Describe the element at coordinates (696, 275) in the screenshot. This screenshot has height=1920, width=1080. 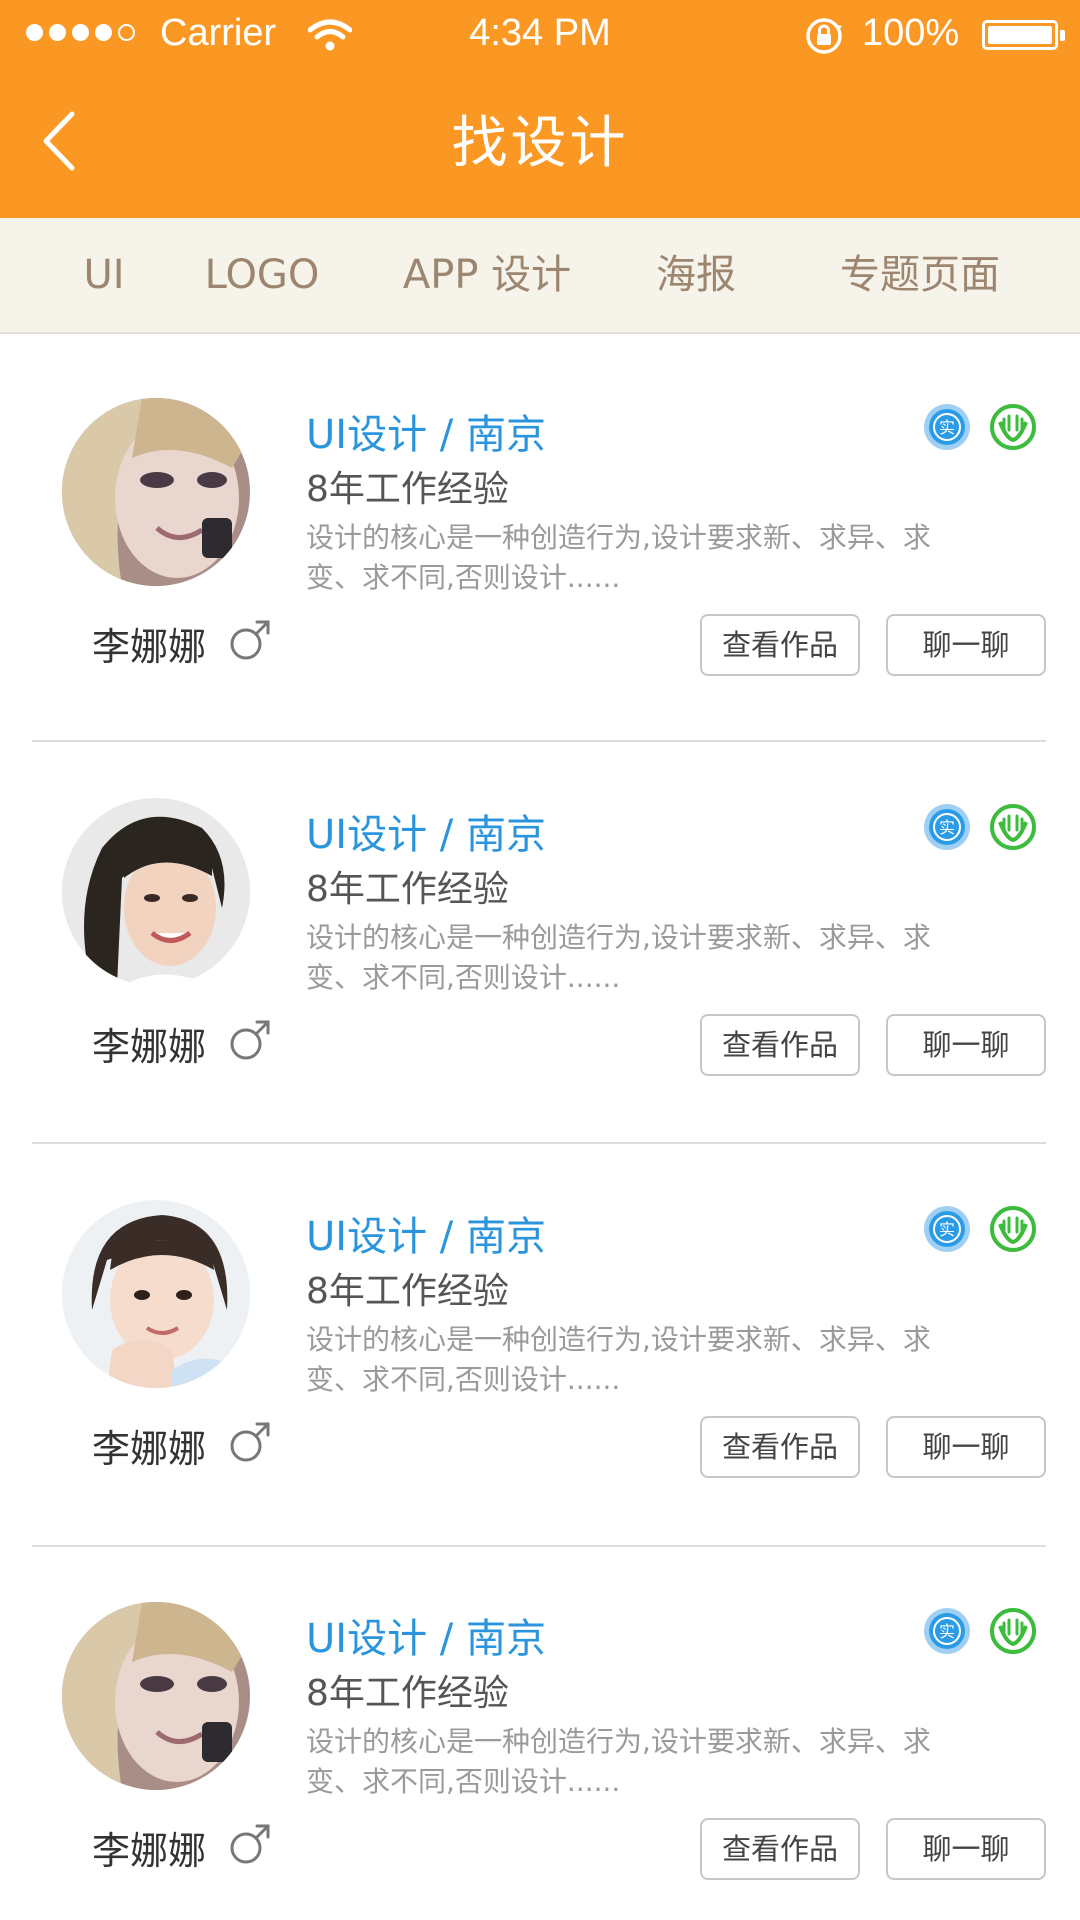
I see `tab-poster: 海报` at that location.